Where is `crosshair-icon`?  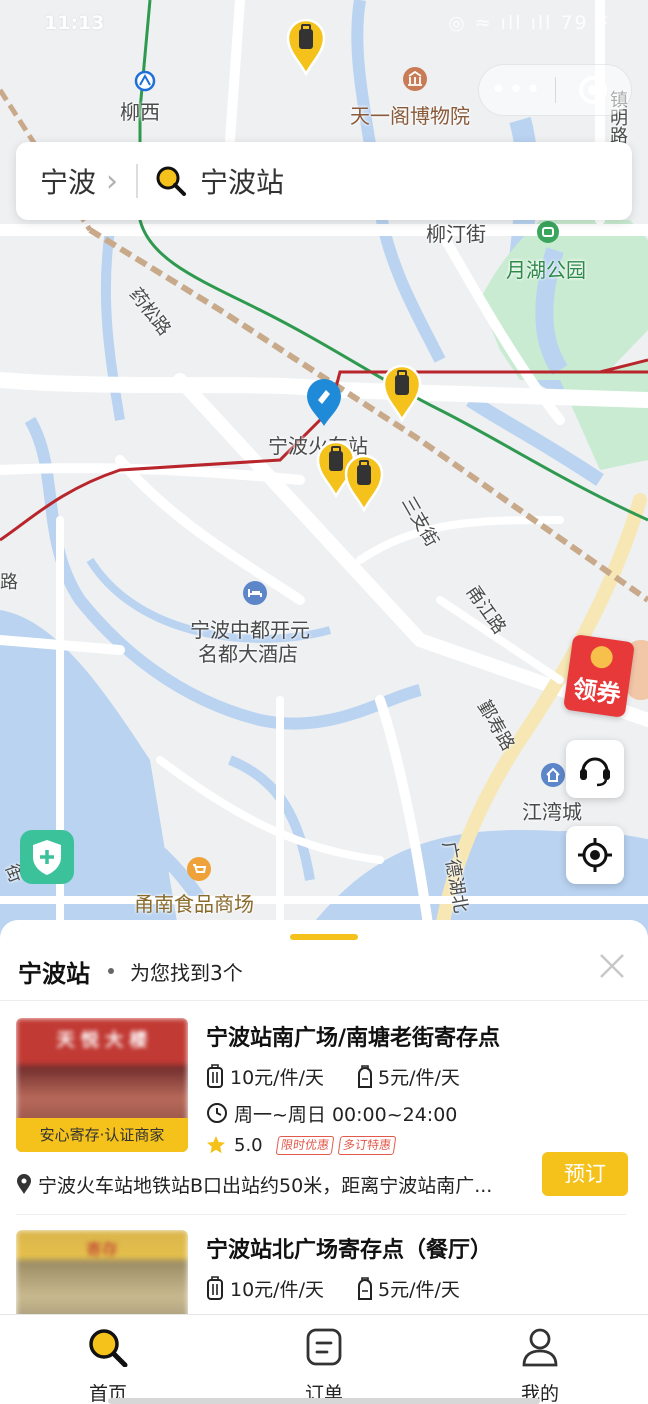
crosshair-icon is located at coordinates (595, 855).